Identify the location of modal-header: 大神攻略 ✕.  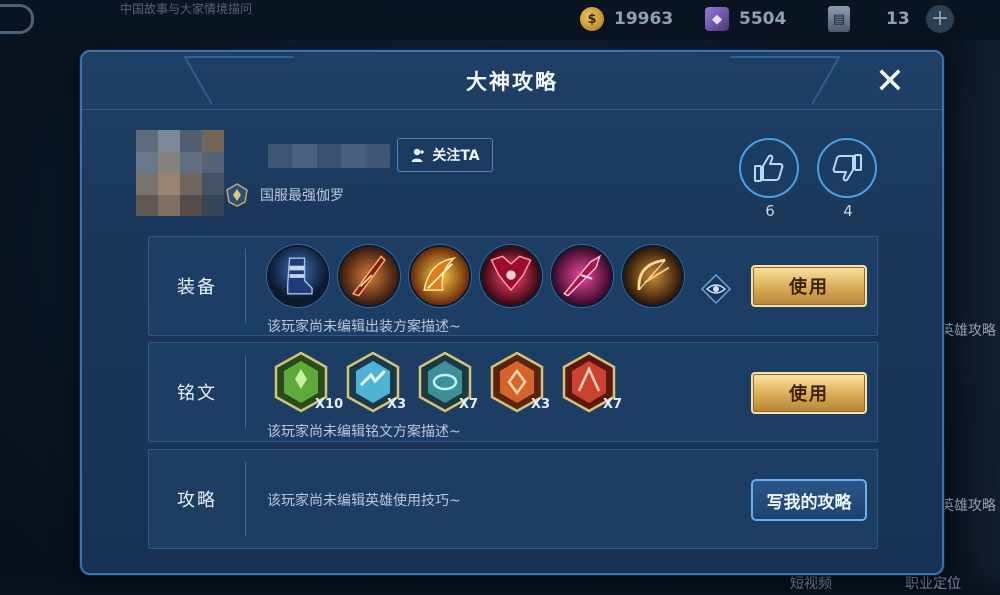
(512, 81).